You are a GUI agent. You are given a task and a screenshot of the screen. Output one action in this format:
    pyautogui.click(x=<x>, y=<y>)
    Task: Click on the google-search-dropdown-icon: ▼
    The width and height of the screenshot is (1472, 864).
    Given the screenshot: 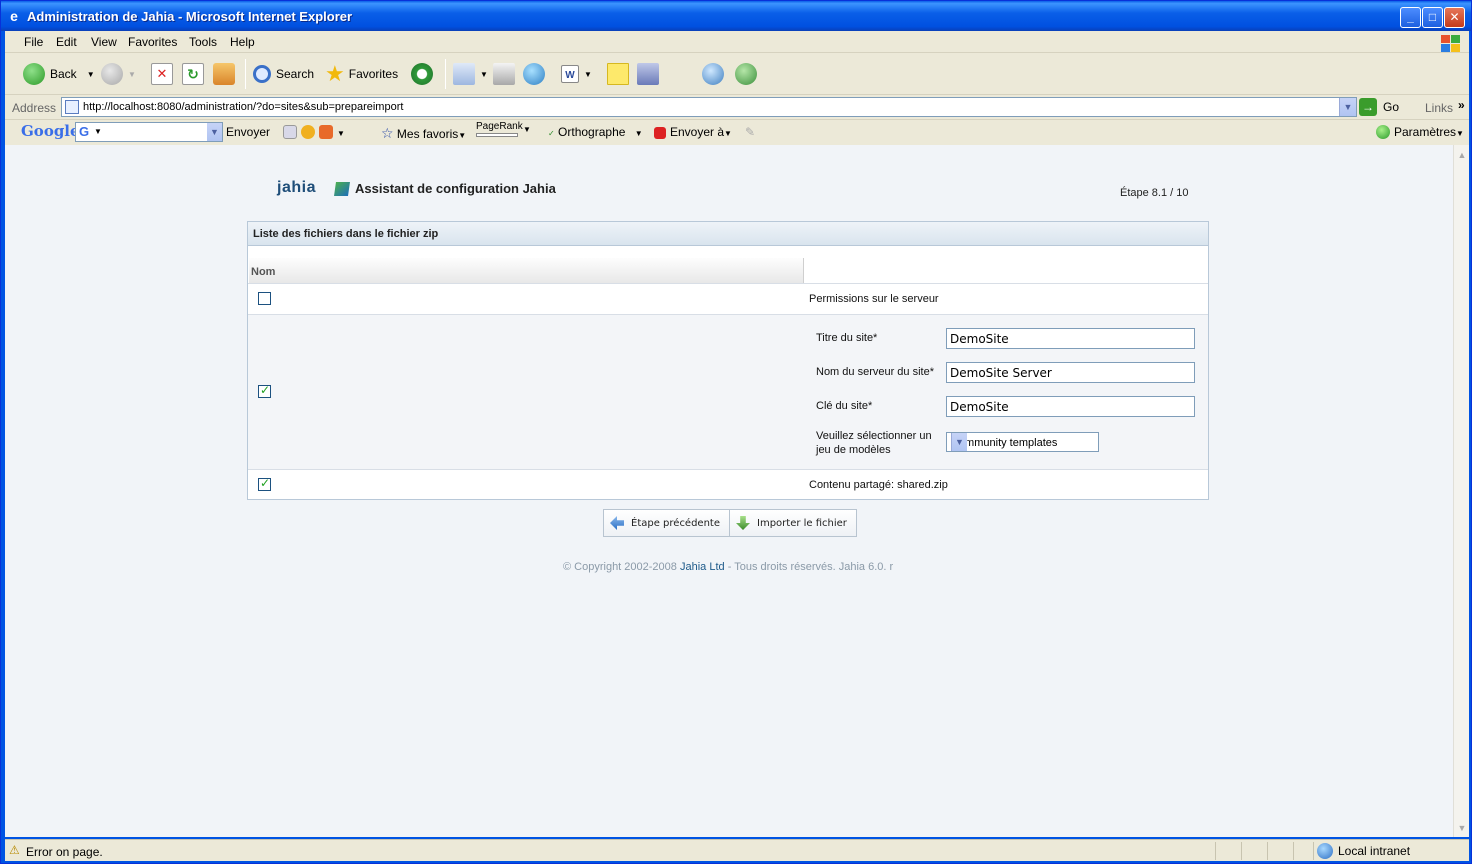 What is the action you would take?
    pyautogui.click(x=214, y=132)
    